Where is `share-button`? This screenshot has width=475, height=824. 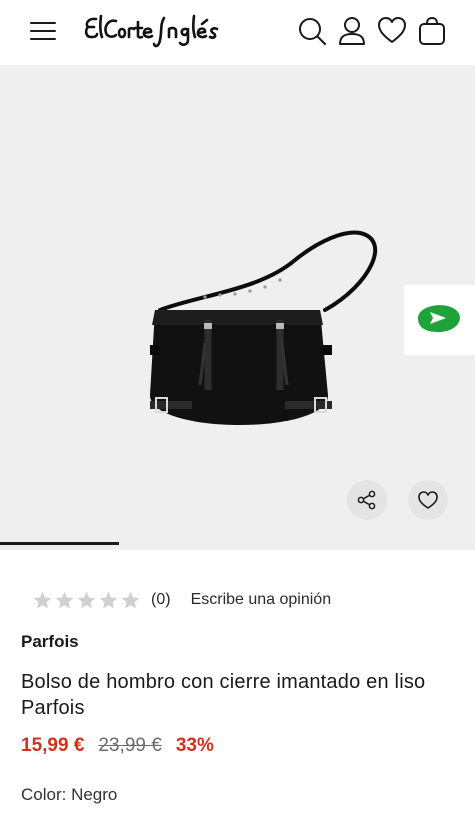
share-button is located at coordinates (367, 500).